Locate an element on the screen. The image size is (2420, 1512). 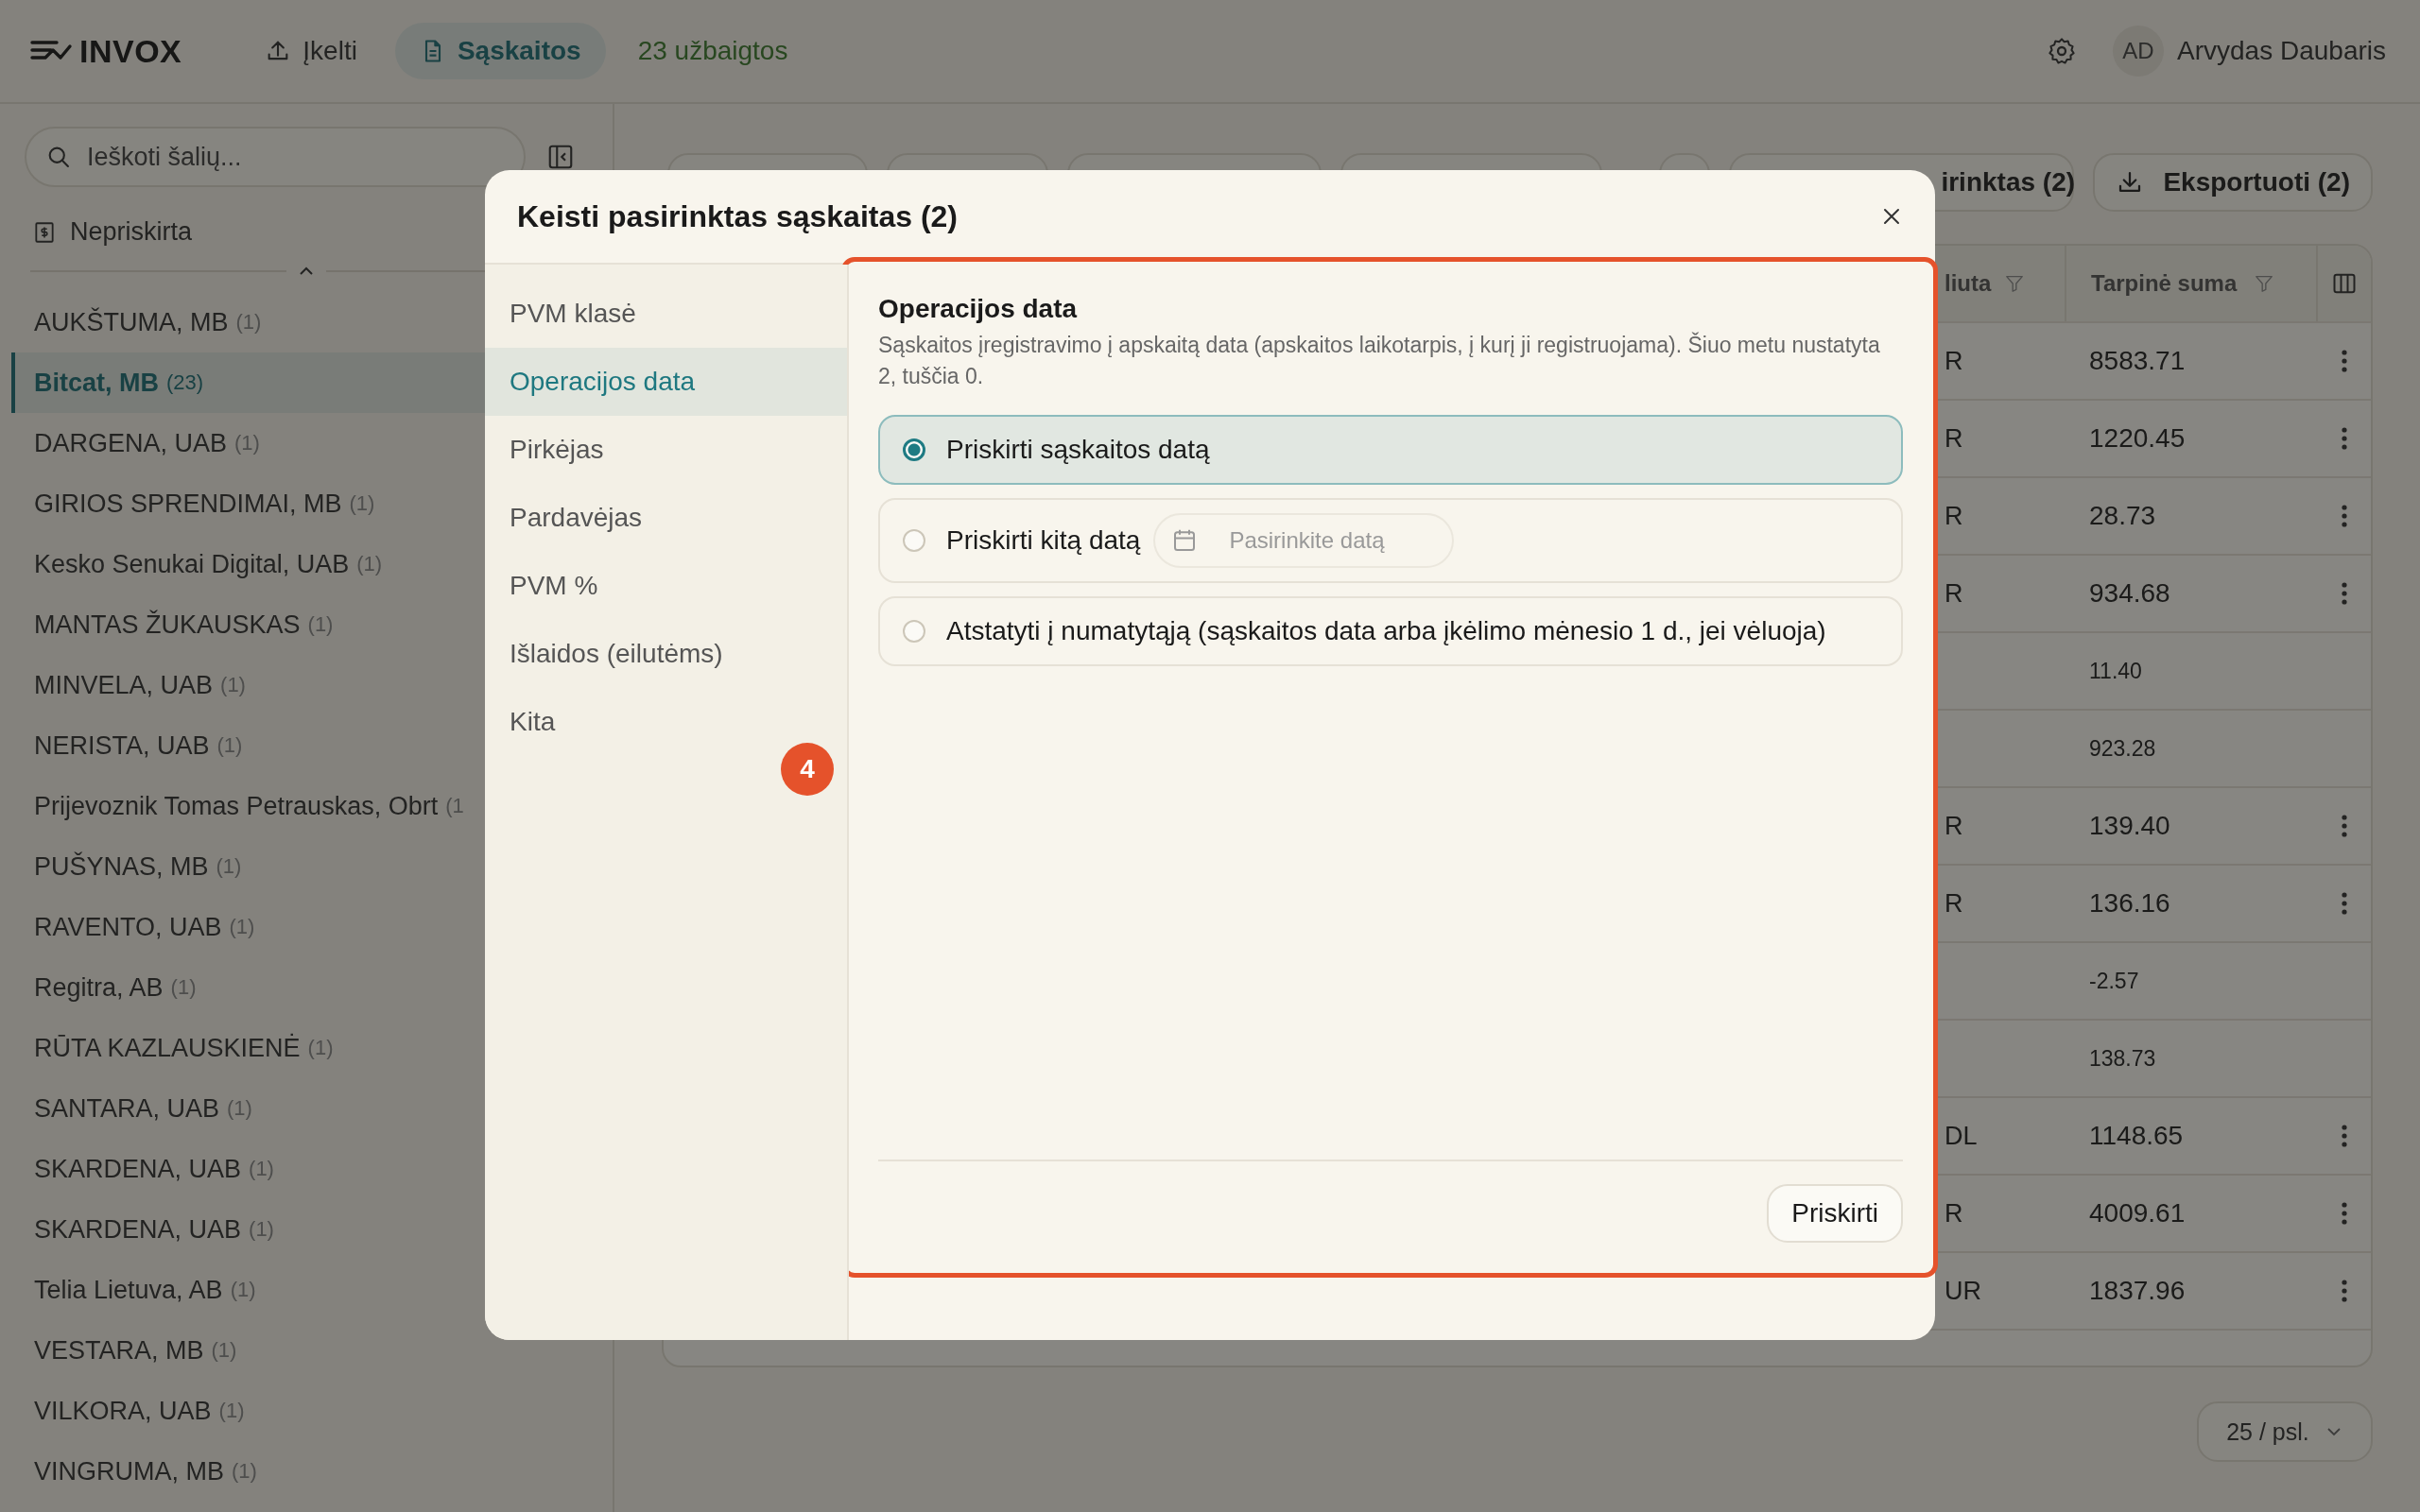
column-header: liuta is located at coordinates (1968, 283).